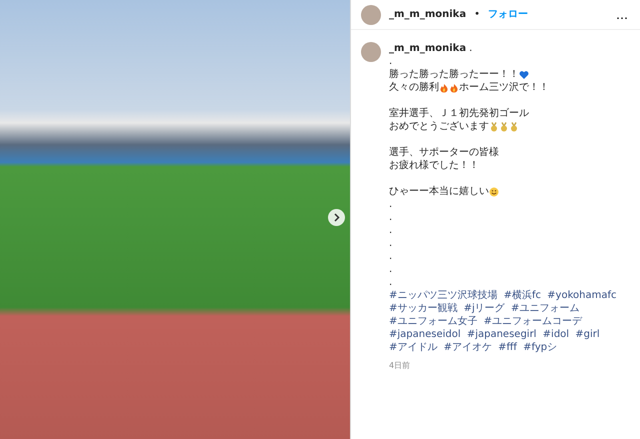  Describe the element at coordinates (581, 295) in the screenshot. I see `hashtag-link: #yokohamafc` at that location.